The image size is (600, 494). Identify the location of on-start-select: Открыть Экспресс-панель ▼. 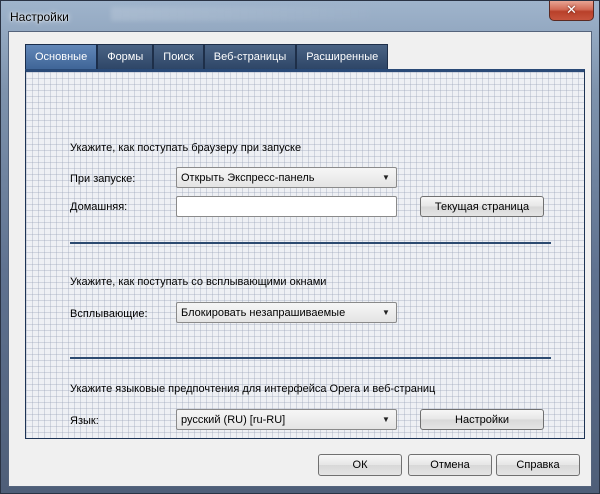
(286, 177).